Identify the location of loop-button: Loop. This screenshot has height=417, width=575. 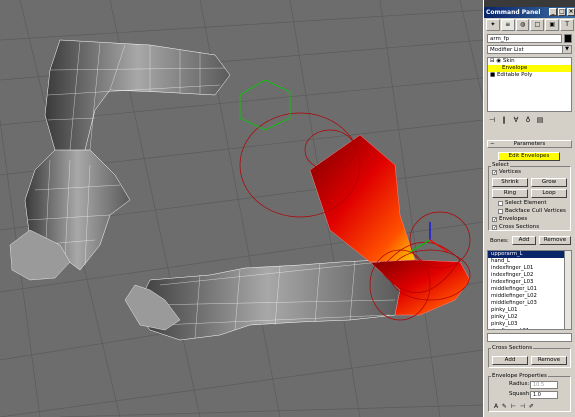
(549, 193).